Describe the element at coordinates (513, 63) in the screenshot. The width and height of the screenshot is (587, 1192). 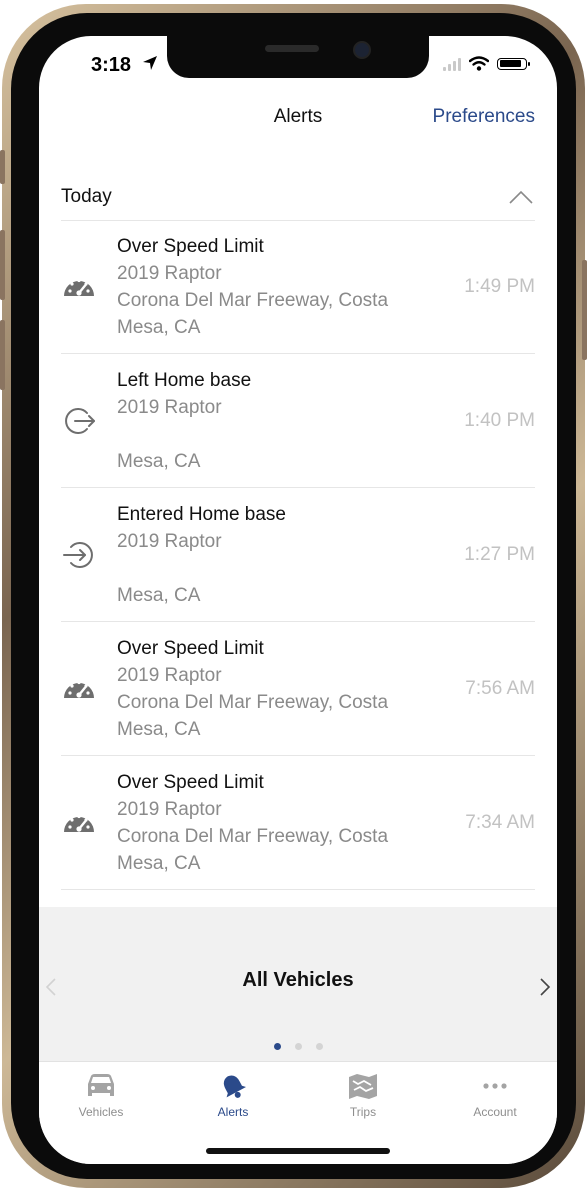
I see `battery-icon` at that location.